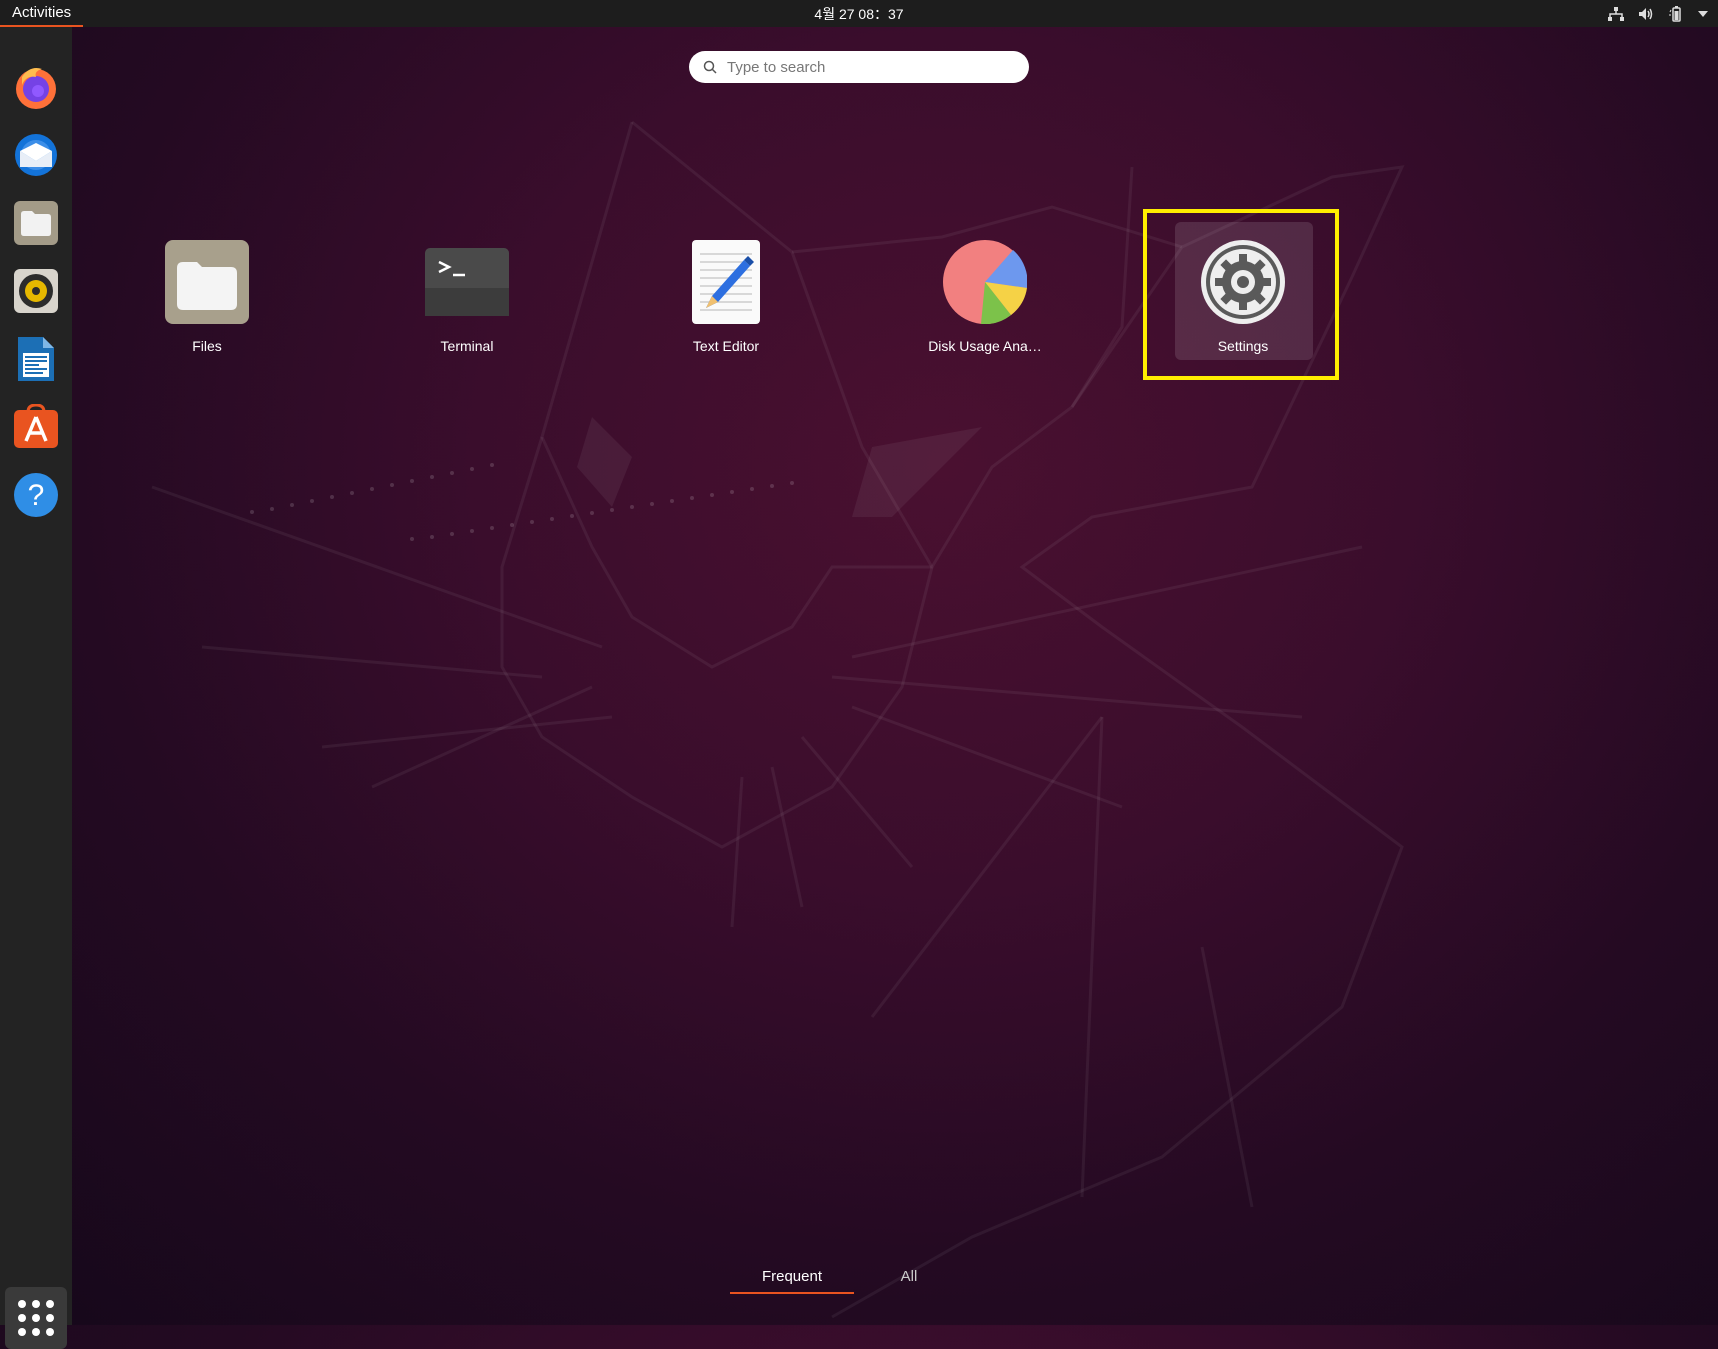 The width and height of the screenshot is (1718, 1349). Describe the element at coordinates (467, 346) in the screenshot. I see `app-label: Terminal` at that location.